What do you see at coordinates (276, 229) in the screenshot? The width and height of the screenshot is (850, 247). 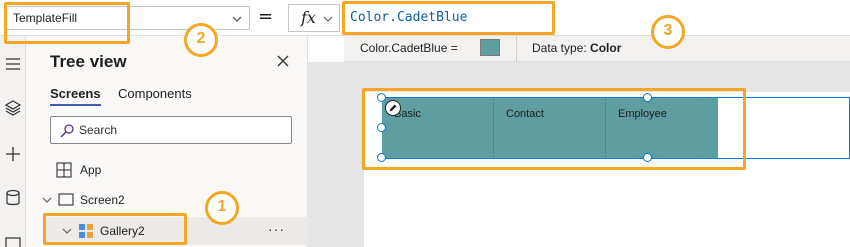 I see `more-options-icon: ···` at bounding box center [276, 229].